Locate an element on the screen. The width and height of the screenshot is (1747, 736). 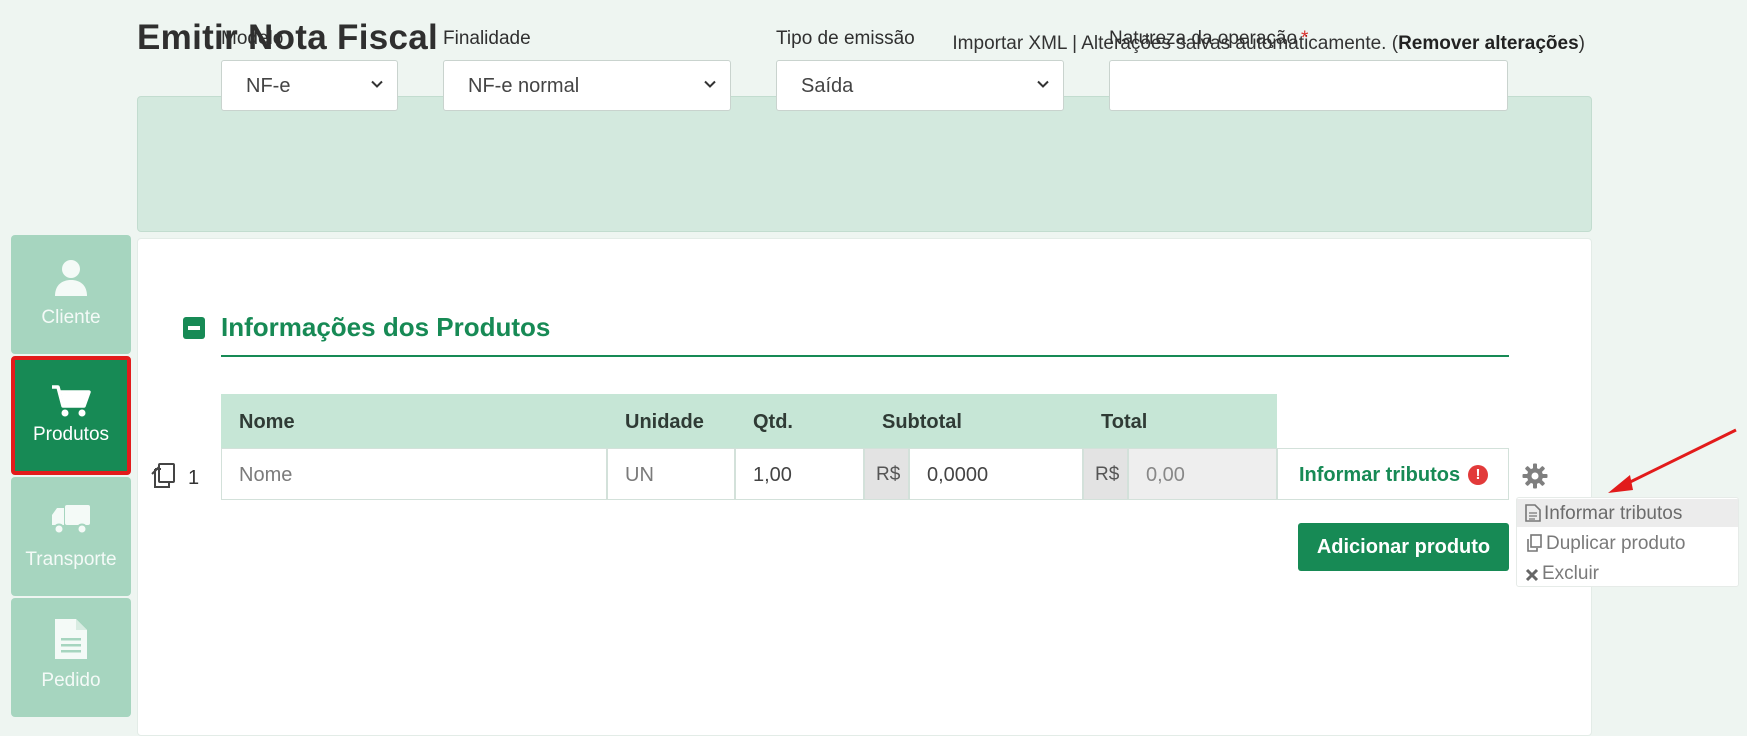
menu-item-duplicar-produto: Duplicar produto is located at coordinates (1627, 543).